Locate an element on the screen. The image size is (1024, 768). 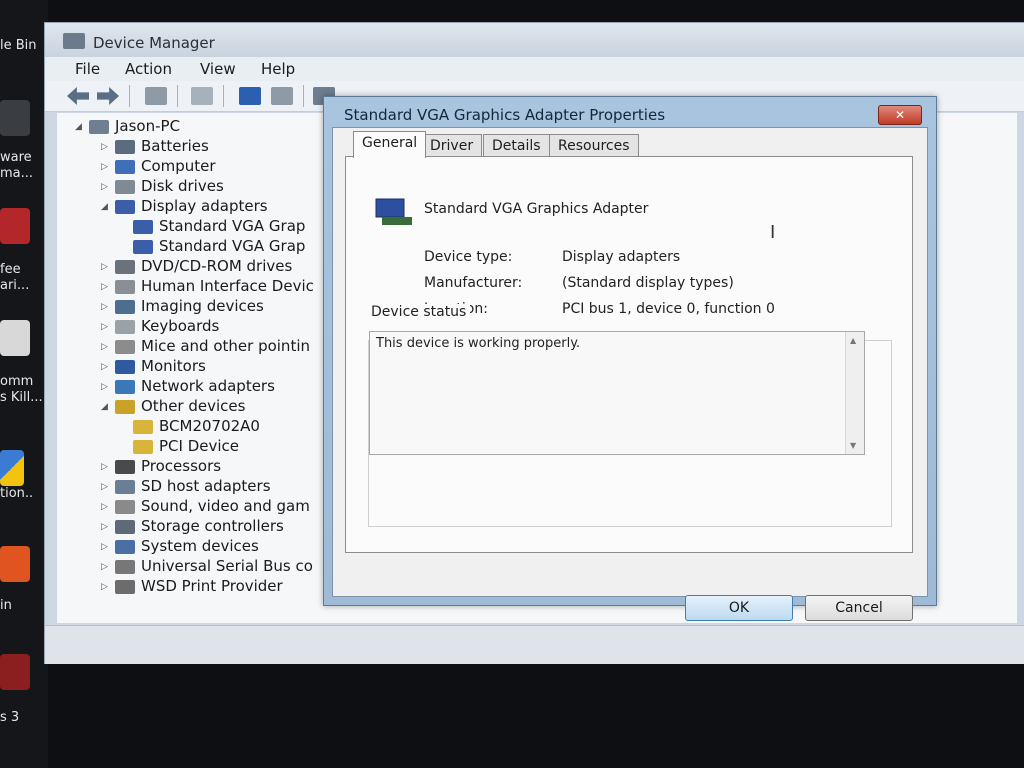
tree-category: ▷ WSD Print Provider is located at coordinates (192, 587).